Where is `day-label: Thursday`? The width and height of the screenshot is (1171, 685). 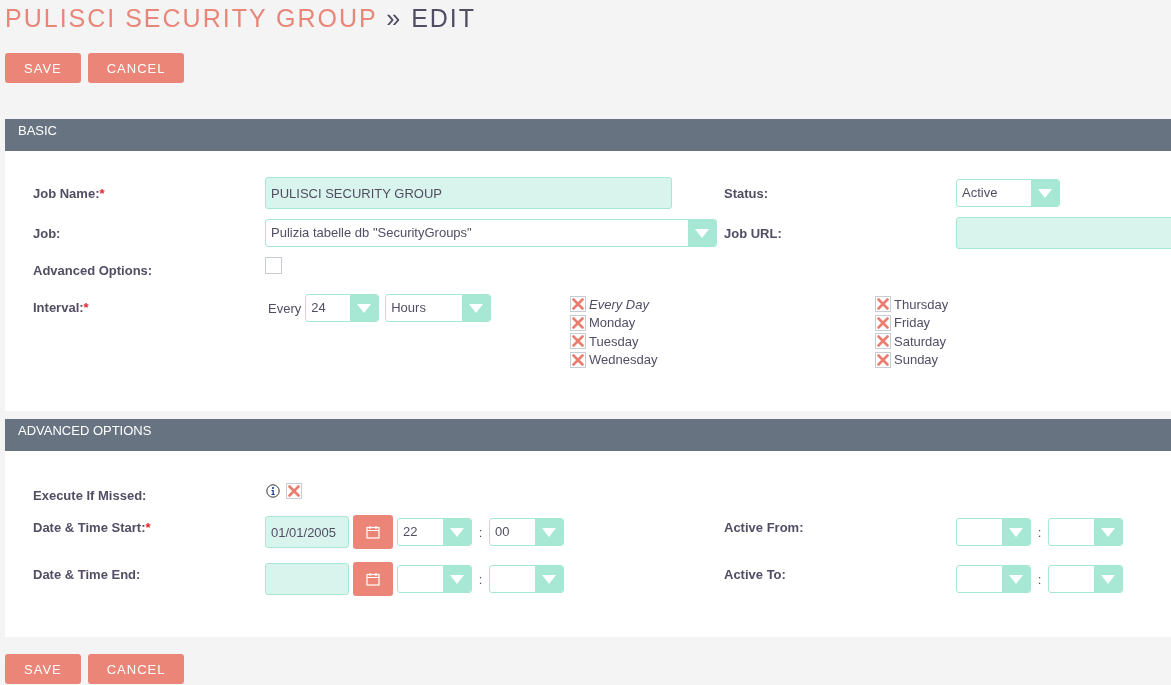
day-label: Thursday is located at coordinates (921, 304).